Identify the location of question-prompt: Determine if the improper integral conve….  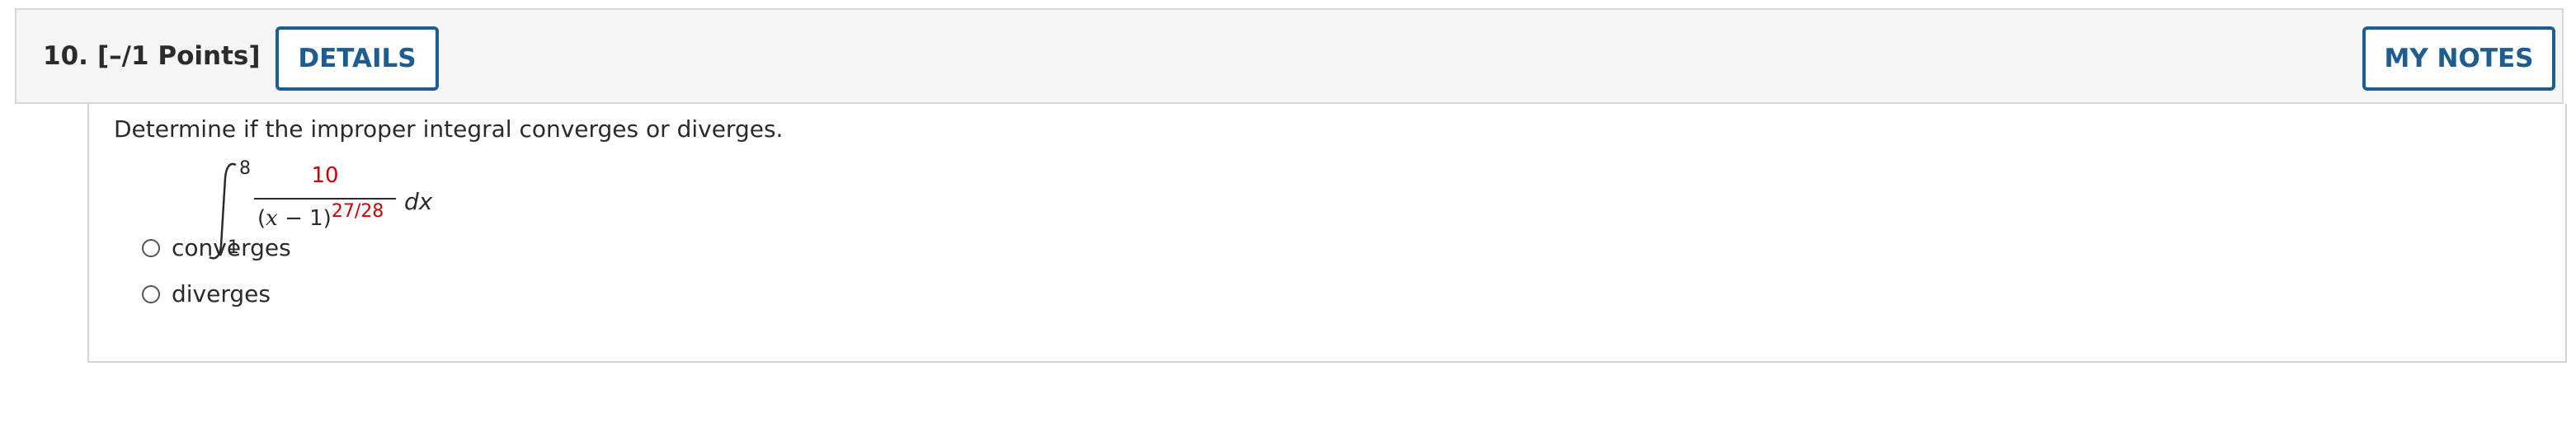
(449, 129).